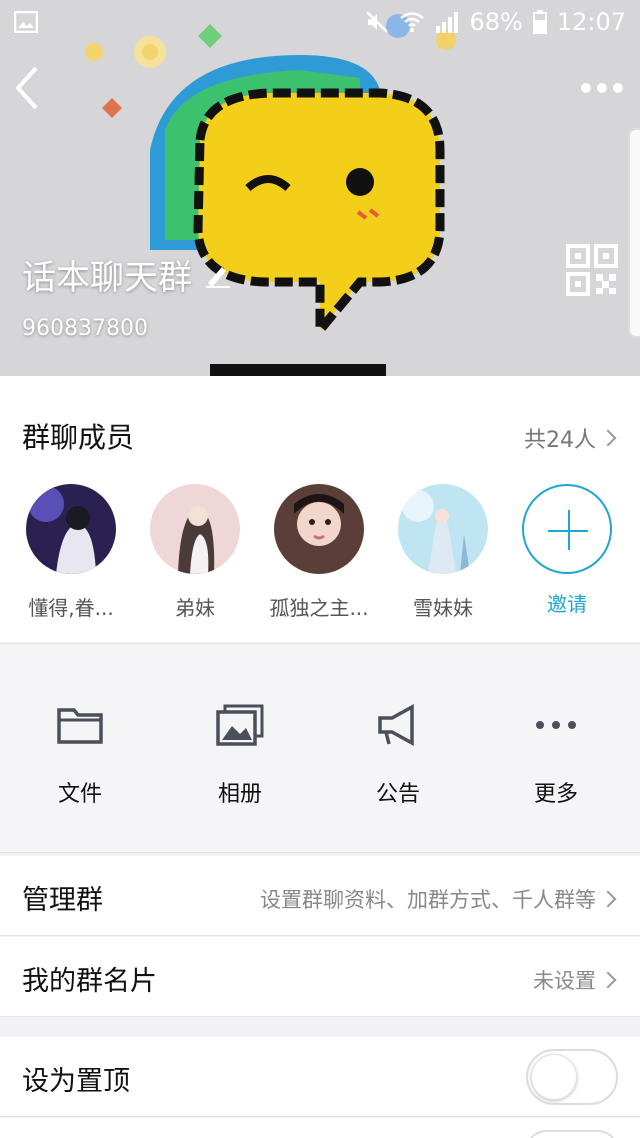 Image resolution: width=640 pixels, height=1138 pixels. Describe the element at coordinates (567, 529) in the screenshot. I see `plus-icon` at that location.